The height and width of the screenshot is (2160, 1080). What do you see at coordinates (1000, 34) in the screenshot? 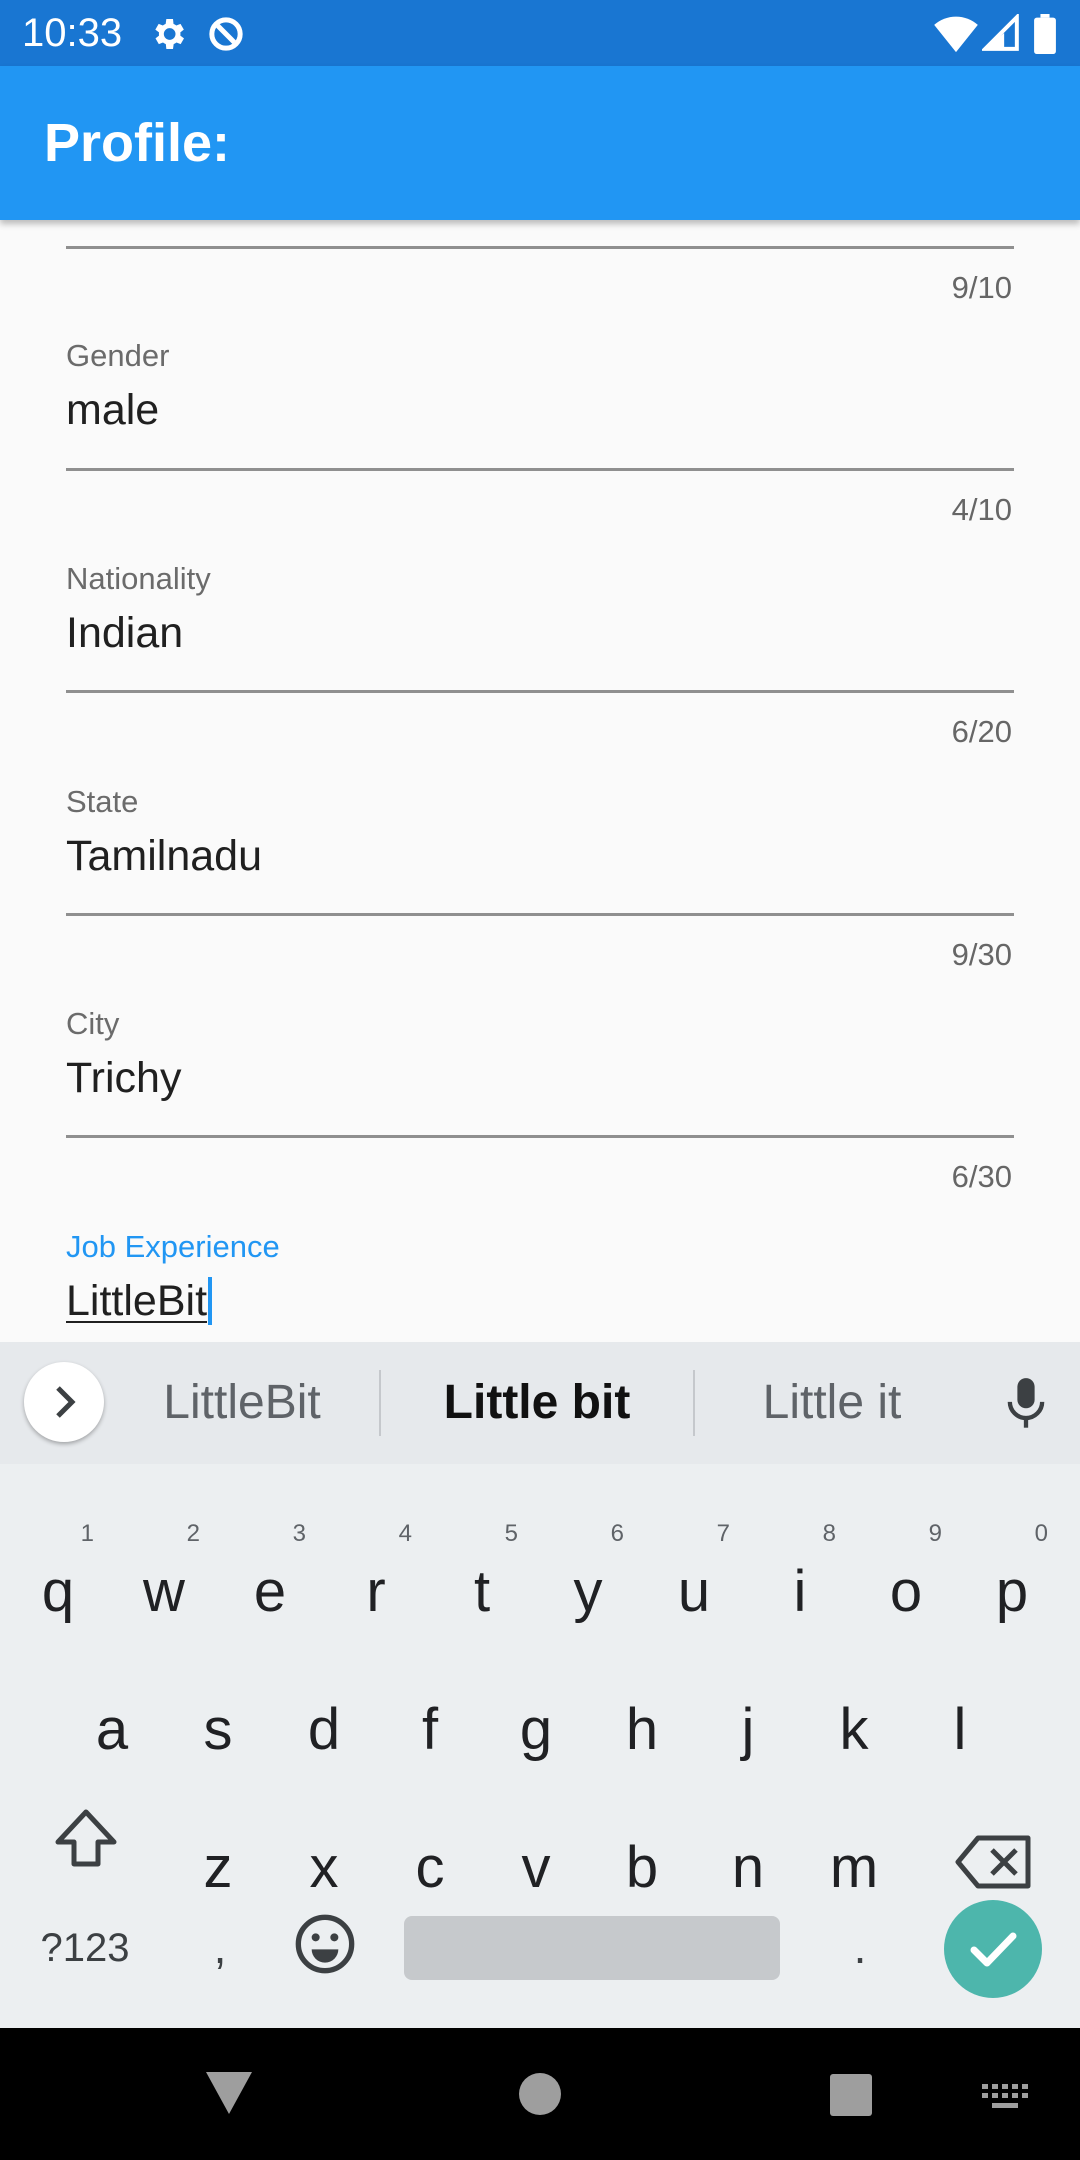
I see `signal-icon` at bounding box center [1000, 34].